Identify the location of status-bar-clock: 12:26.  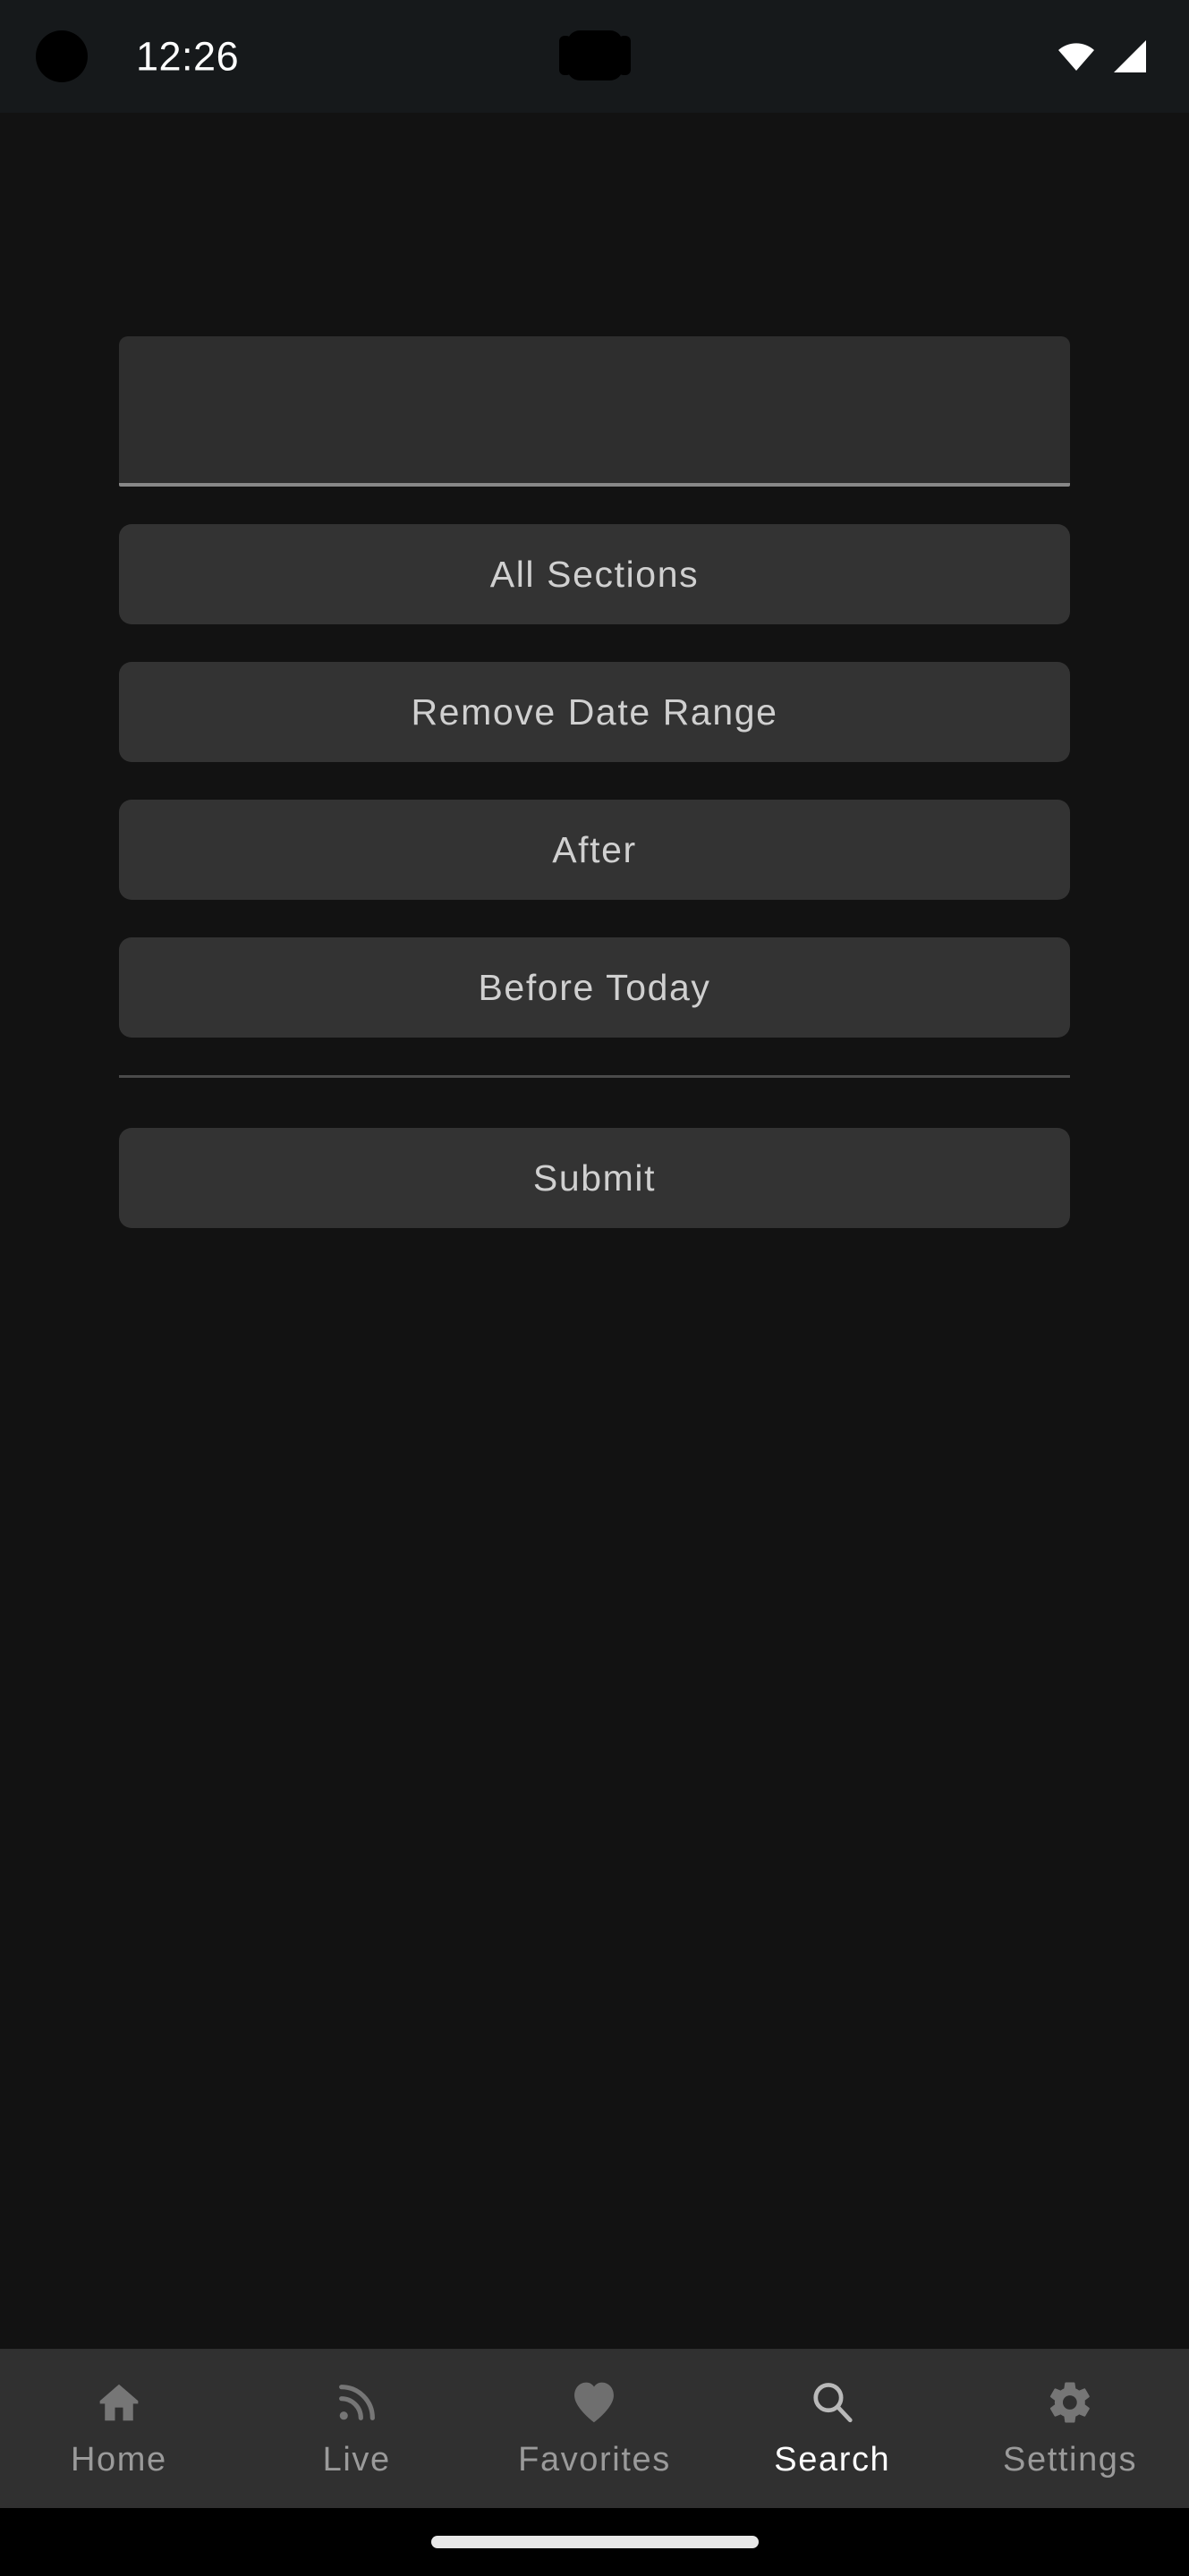
(188, 56).